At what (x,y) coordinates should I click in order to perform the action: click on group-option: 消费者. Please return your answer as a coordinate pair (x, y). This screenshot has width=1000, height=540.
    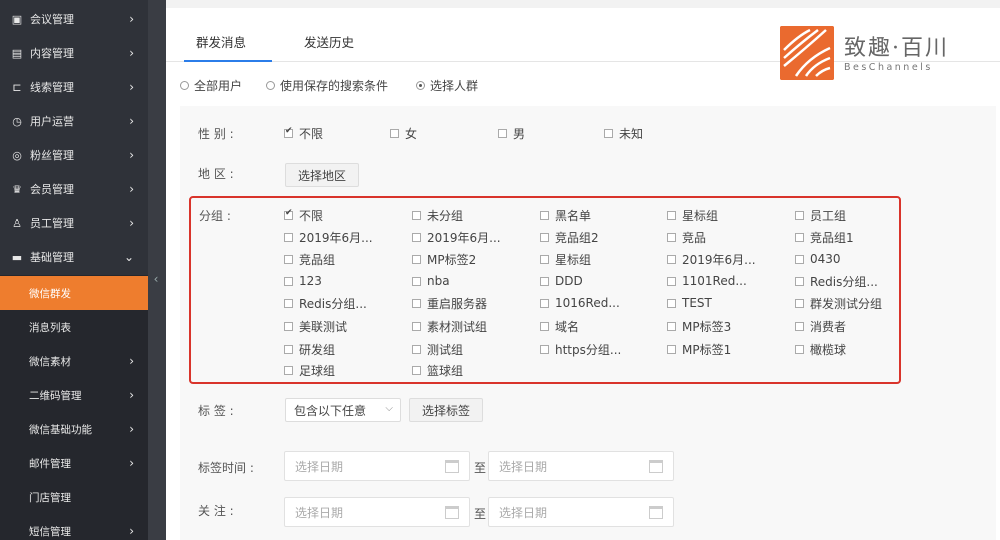
    Looking at the image, I should click on (820, 326).